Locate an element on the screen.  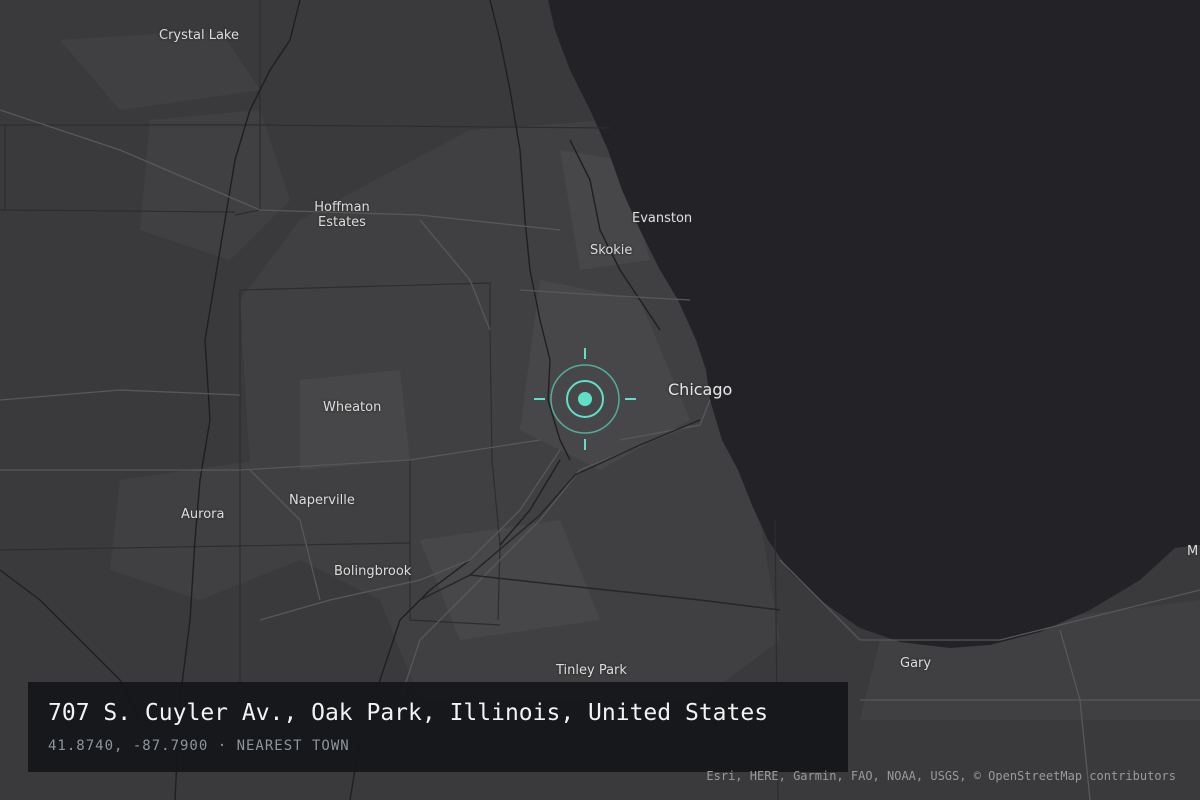
city-label-hoffman-estates: Hoffman Estates is located at coordinates (342, 215).